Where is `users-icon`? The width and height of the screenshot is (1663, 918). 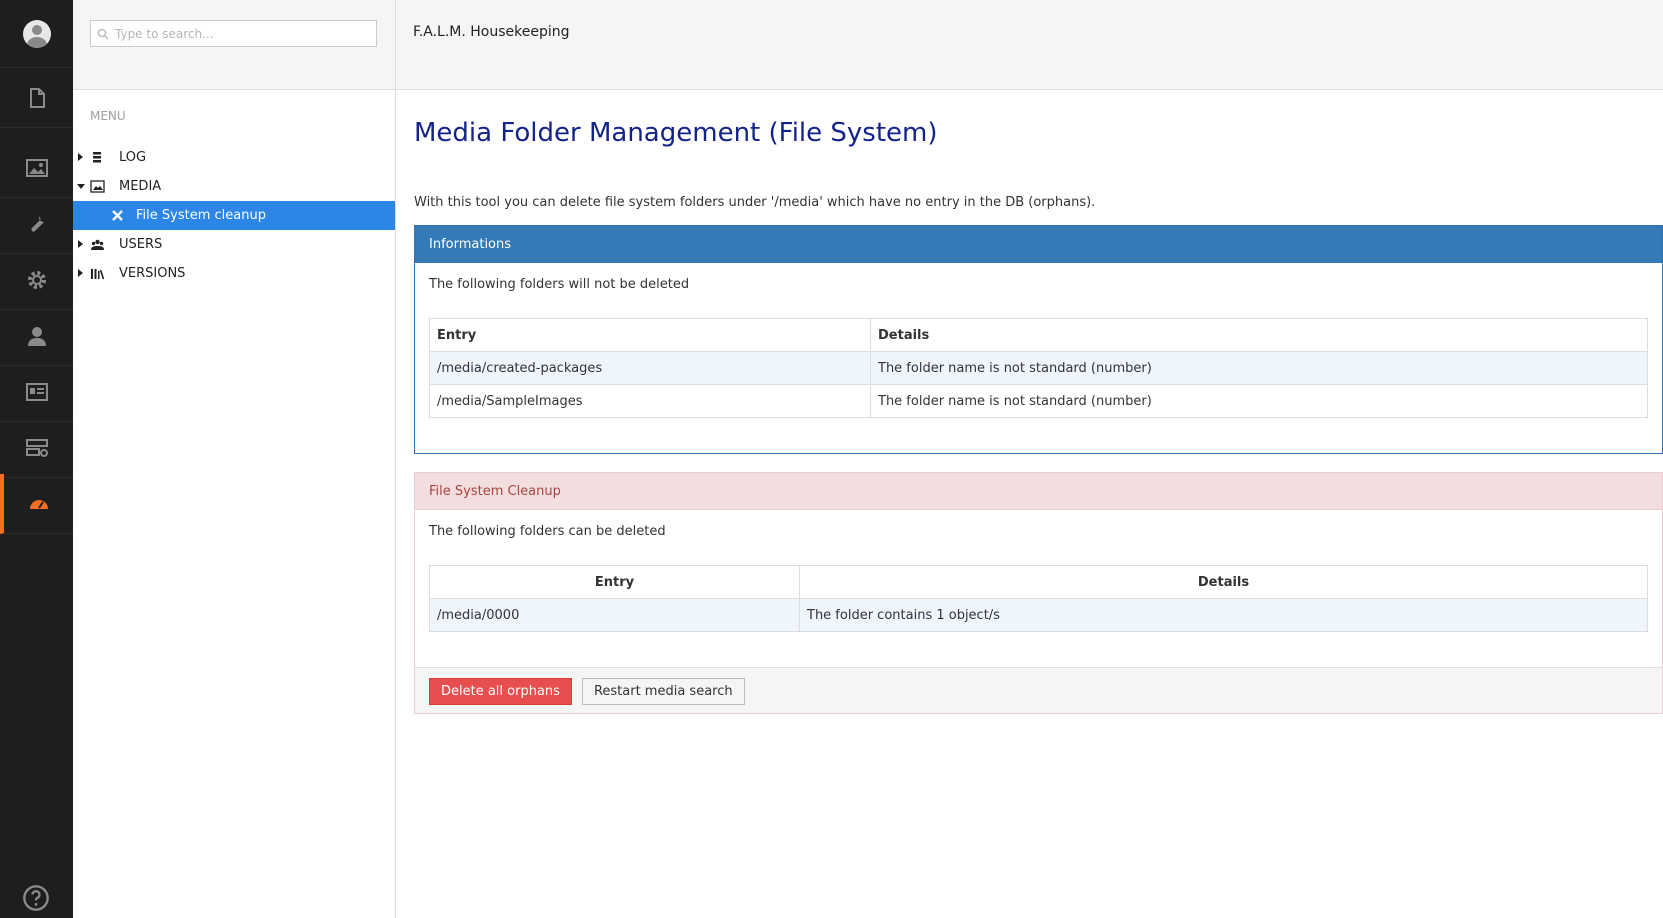 users-icon is located at coordinates (97, 244).